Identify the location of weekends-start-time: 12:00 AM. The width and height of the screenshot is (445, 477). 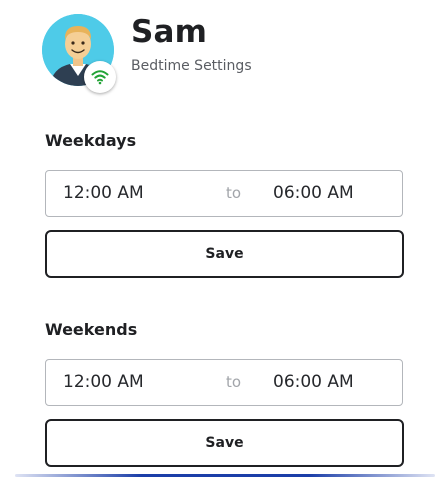
(103, 382).